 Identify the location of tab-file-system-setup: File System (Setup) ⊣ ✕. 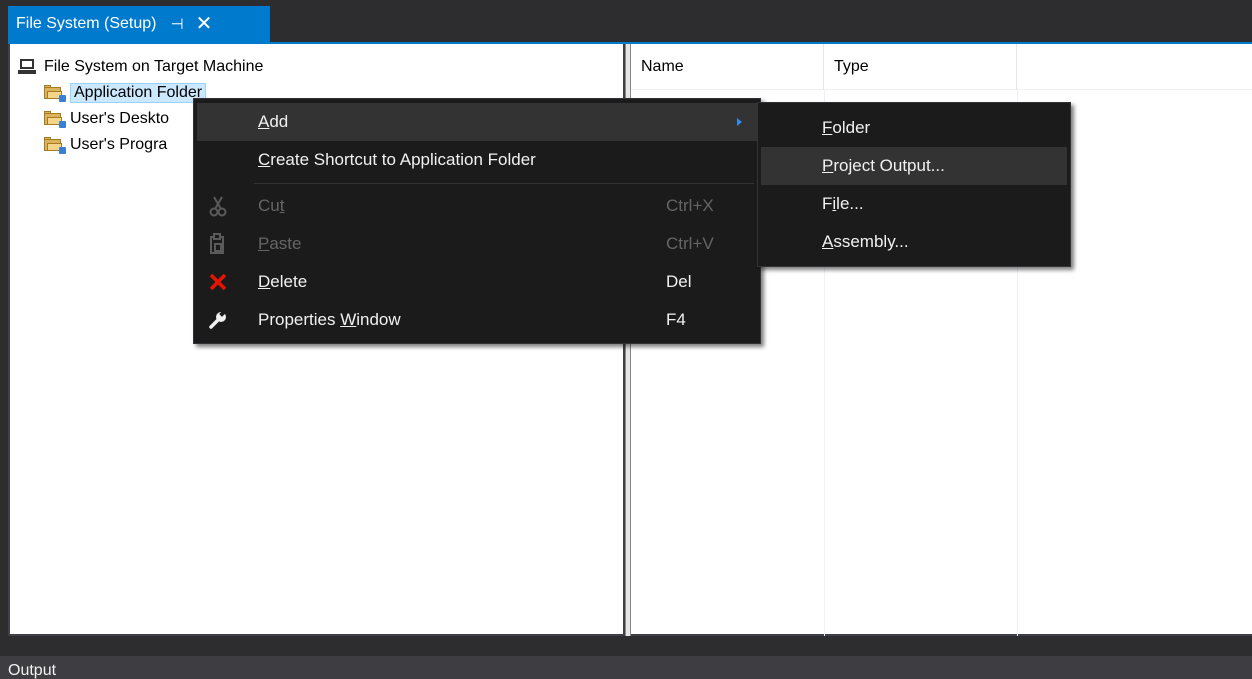
(139, 24).